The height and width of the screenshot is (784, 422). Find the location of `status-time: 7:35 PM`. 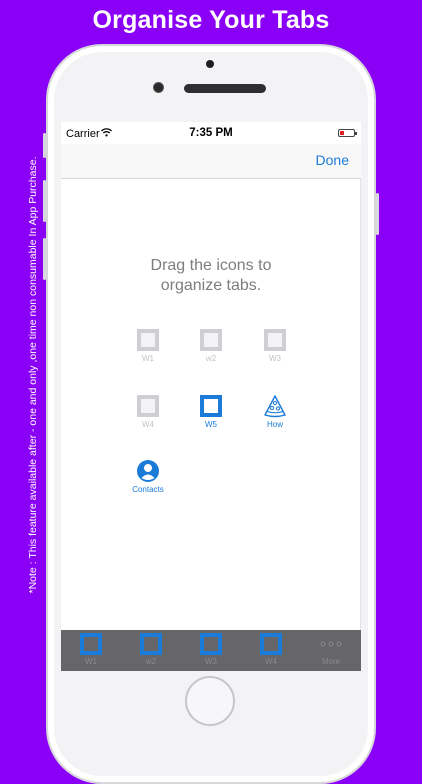

status-time: 7:35 PM is located at coordinates (211, 133).